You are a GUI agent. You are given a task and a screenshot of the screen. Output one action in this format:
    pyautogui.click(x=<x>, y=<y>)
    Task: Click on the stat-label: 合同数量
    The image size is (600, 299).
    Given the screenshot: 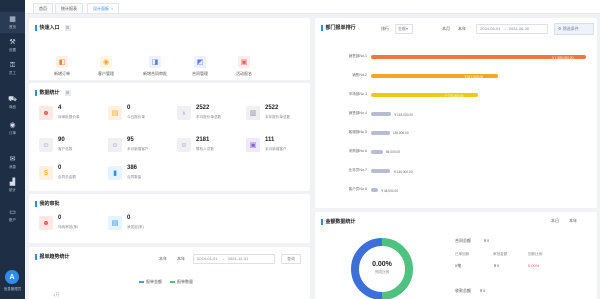 What is the action you would take?
    pyautogui.click(x=134, y=177)
    